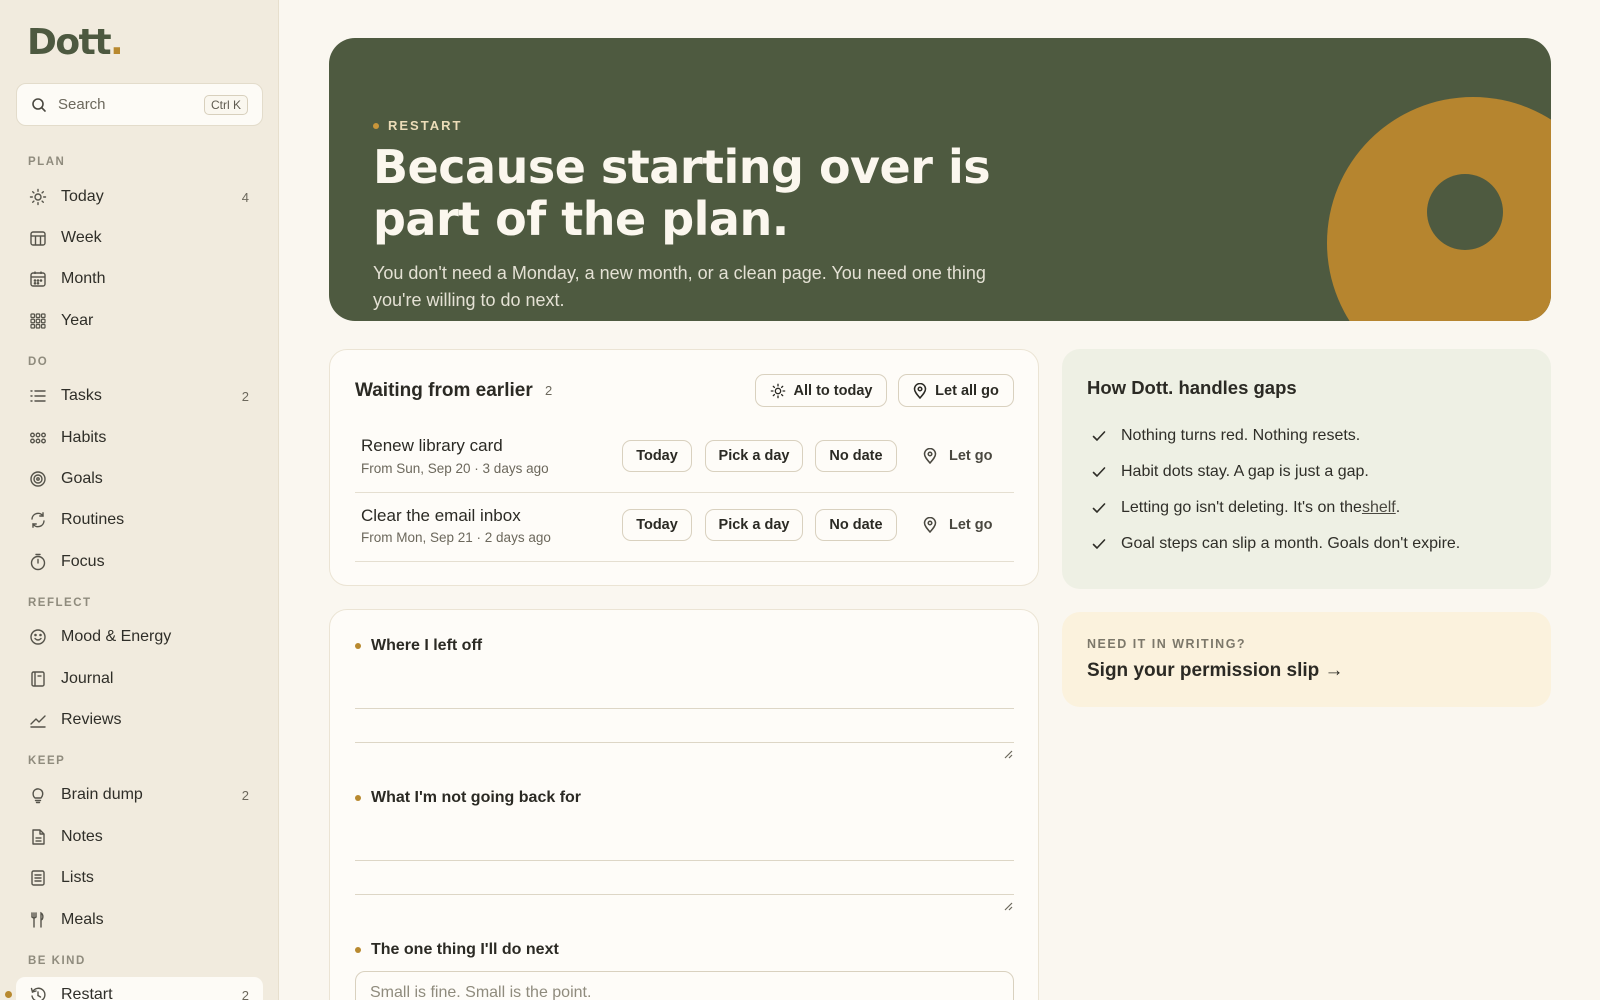  I want to click on restart-icon, so click(38, 992).